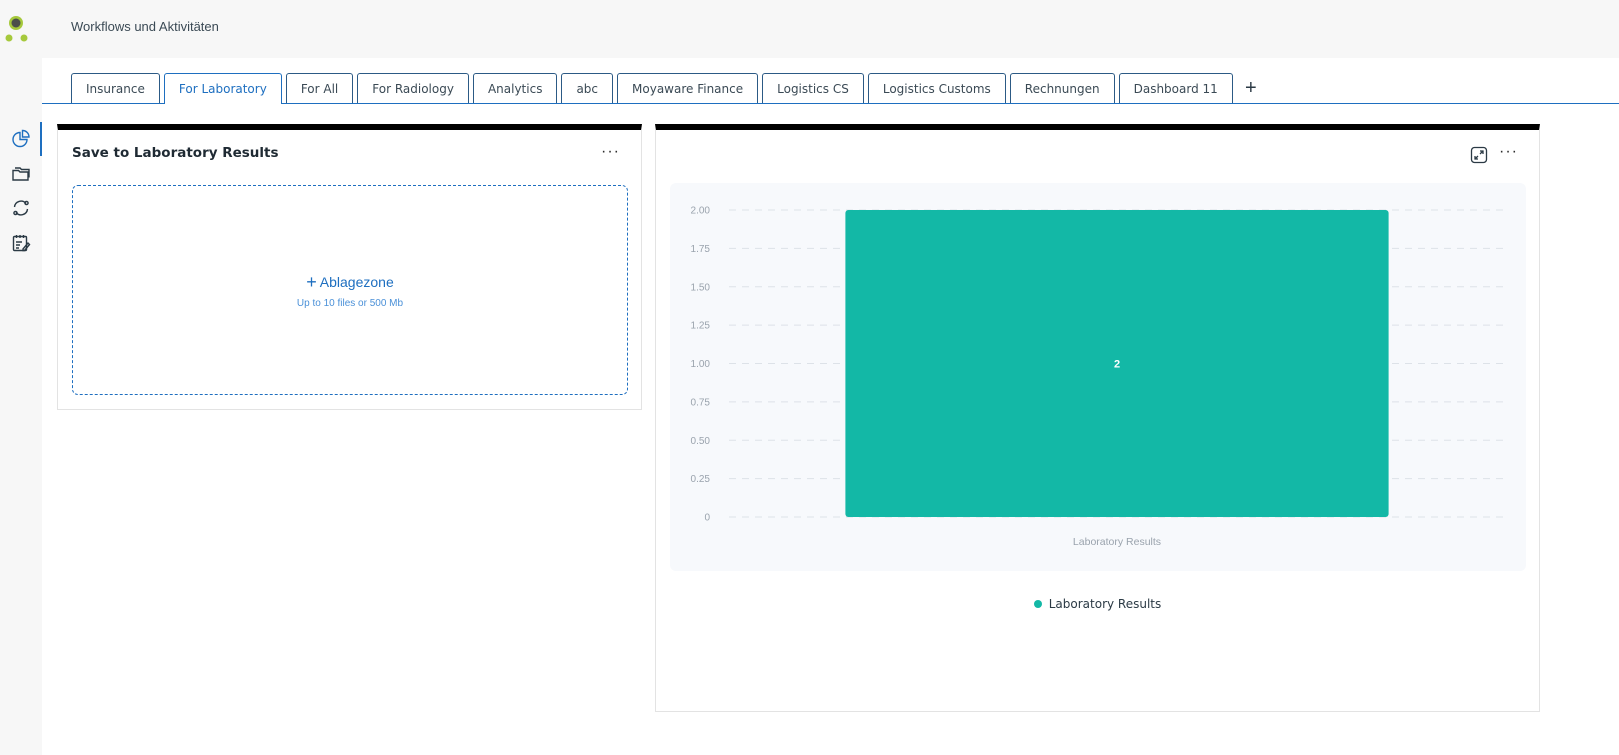 Image resolution: width=1619 pixels, height=755 pixels. Describe the element at coordinates (1117, 542) in the screenshot. I see `x-category-label: Laboratory Results` at that location.